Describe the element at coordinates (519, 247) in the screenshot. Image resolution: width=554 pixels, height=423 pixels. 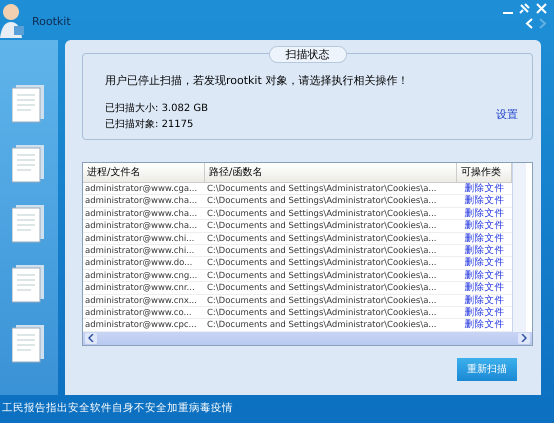
I see `vertical-scrollbar` at that location.